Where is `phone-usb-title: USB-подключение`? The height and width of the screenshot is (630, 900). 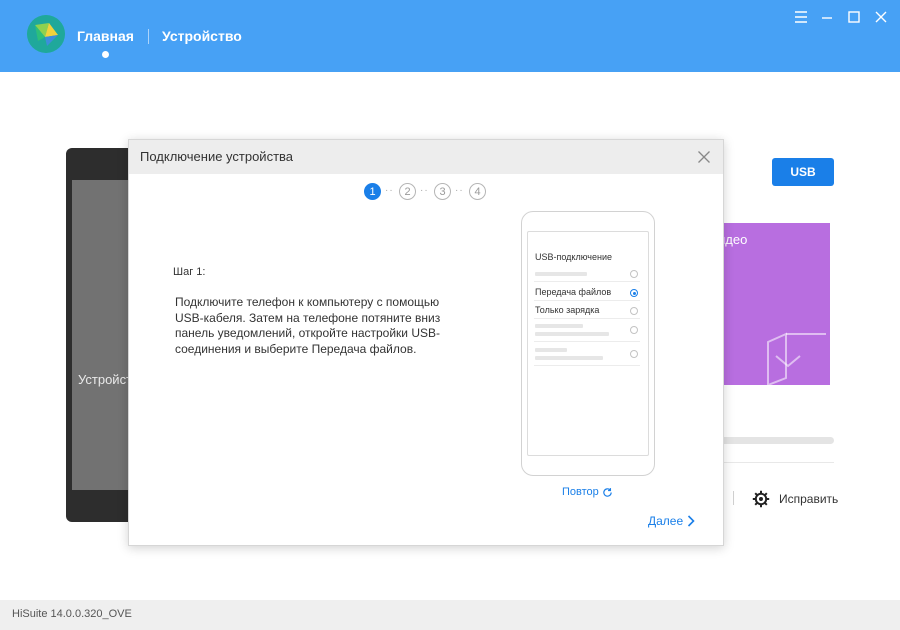
phone-usb-title: USB-подключение is located at coordinates (573, 257).